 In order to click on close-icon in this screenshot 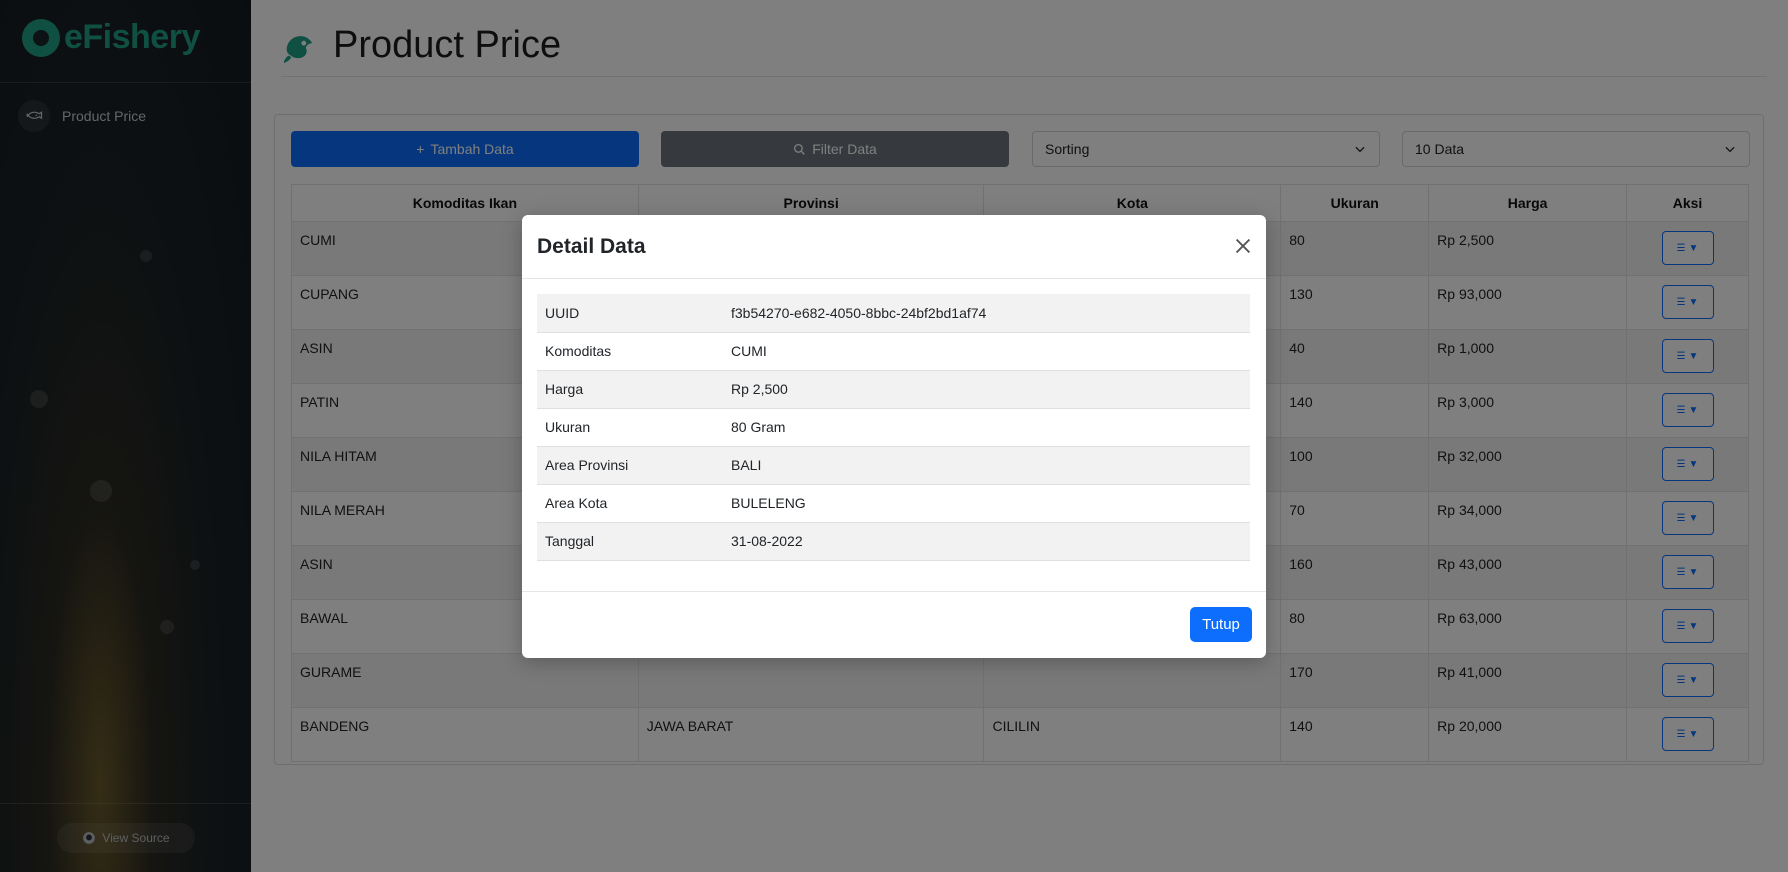, I will do `click(1243, 246)`.